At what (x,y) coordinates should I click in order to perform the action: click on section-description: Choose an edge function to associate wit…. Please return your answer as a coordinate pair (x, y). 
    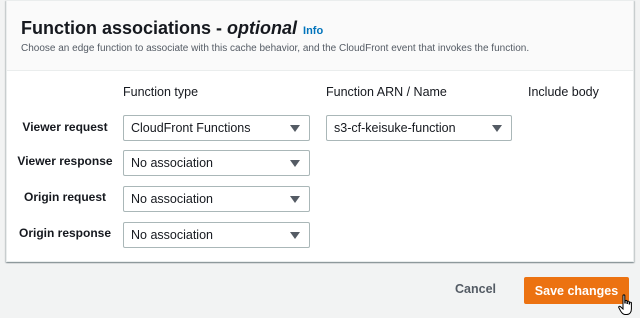
    Looking at the image, I should click on (275, 48).